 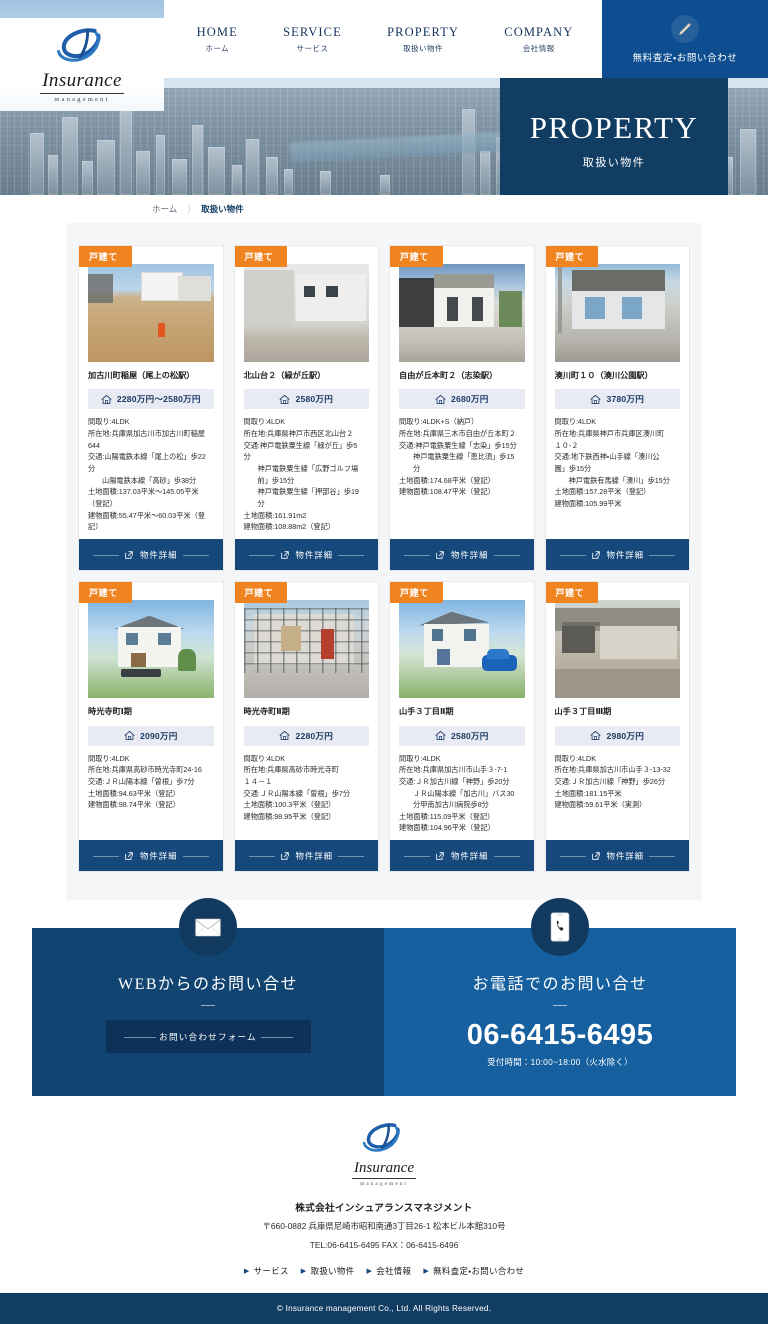 What do you see at coordinates (145, 770) in the screenshot?
I see `property-spec-item: 所在地:兵庫県高砂市時光寺町24-16` at bounding box center [145, 770].